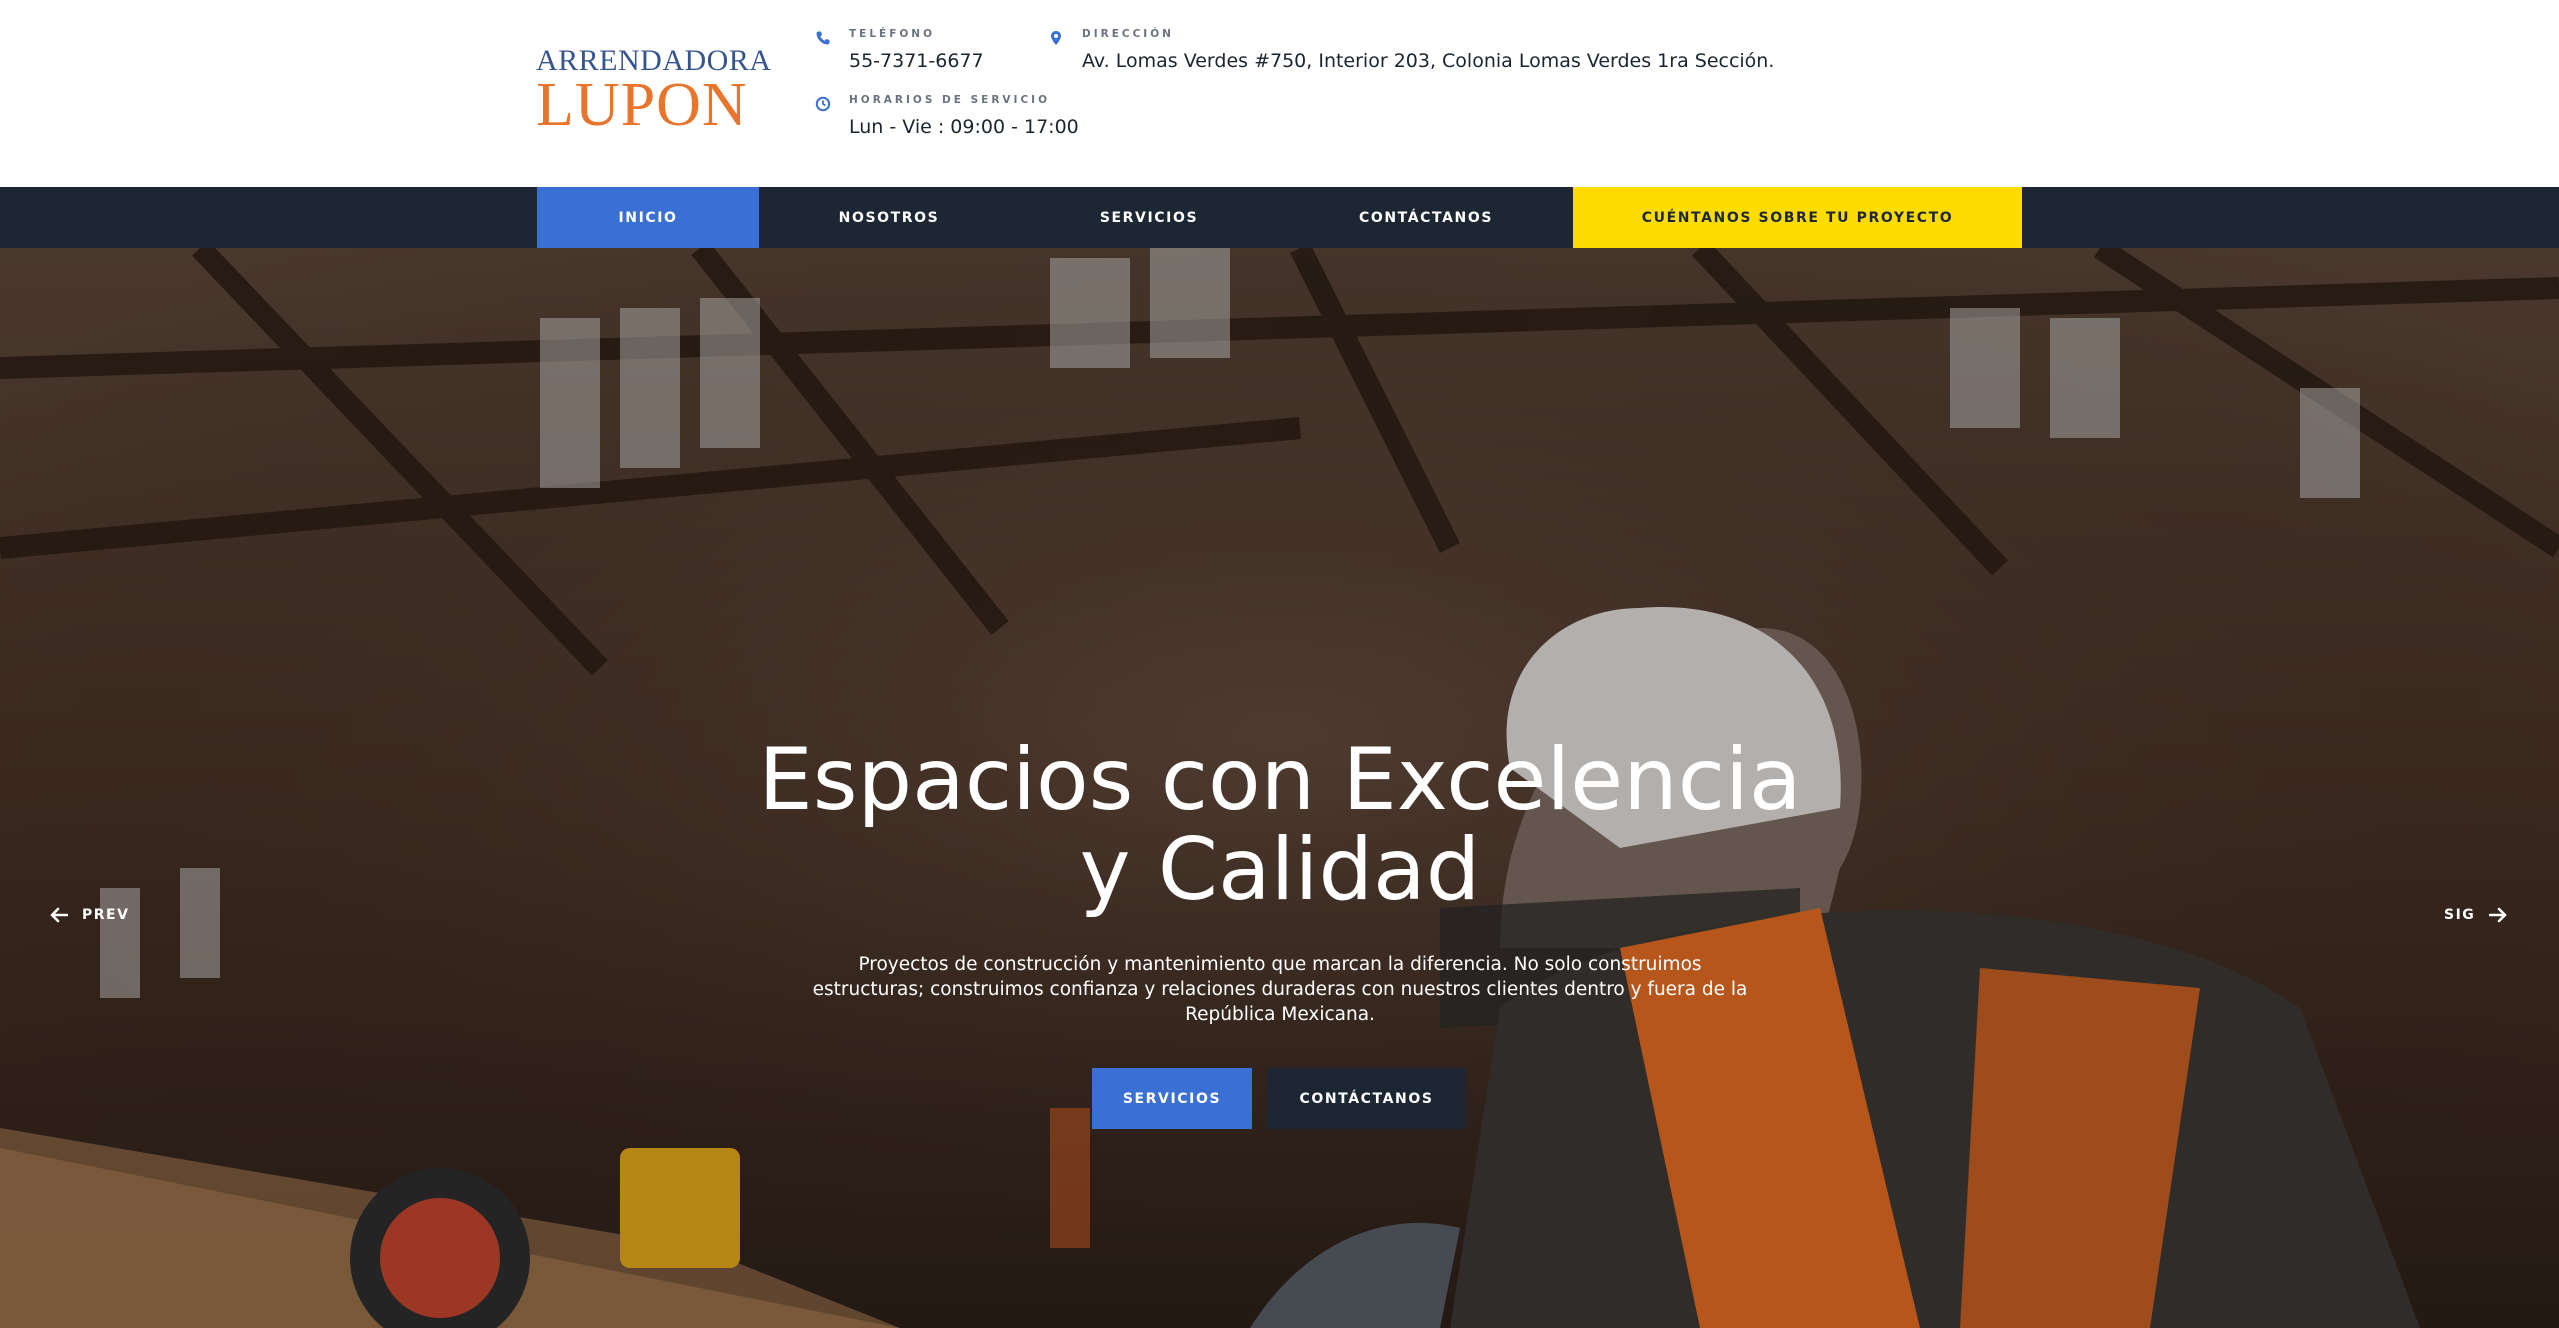 The height and width of the screenshot is (1328, 2559). I want to click on arrow-left-icon, so click(59, 915).